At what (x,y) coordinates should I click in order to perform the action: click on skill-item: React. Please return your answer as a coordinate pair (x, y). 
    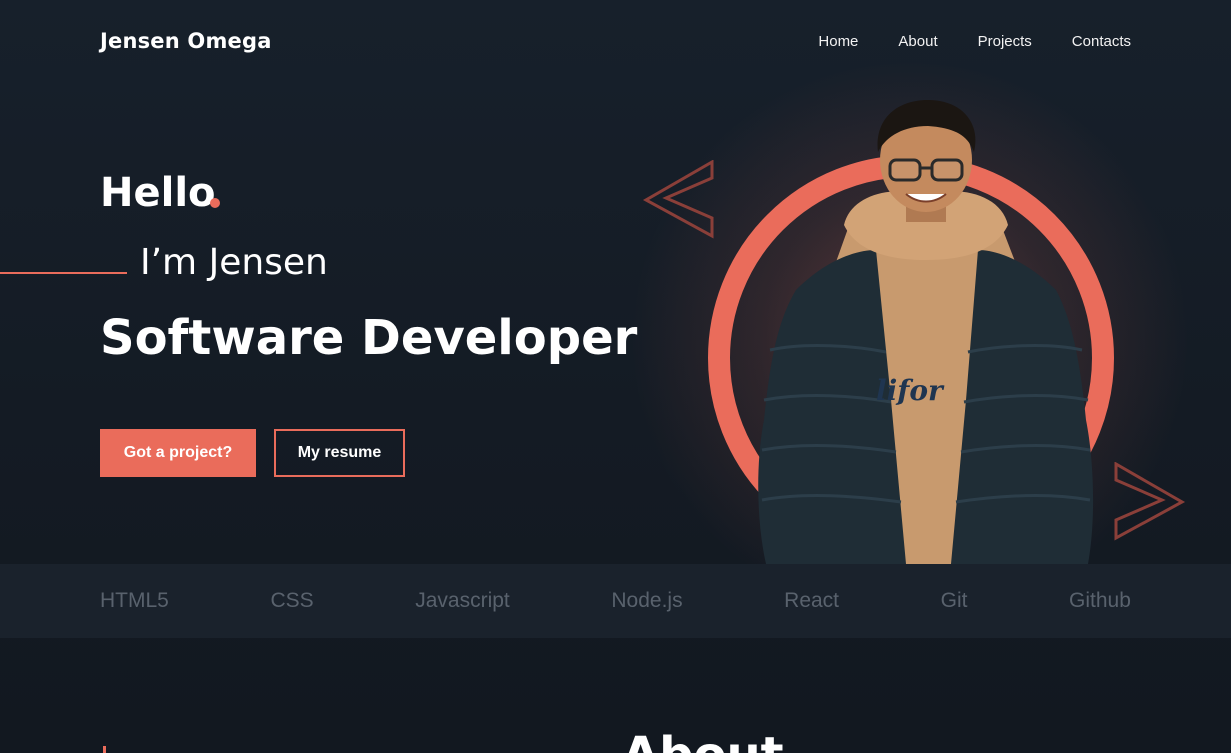
    Looking at the image, I should click on (812, 600).